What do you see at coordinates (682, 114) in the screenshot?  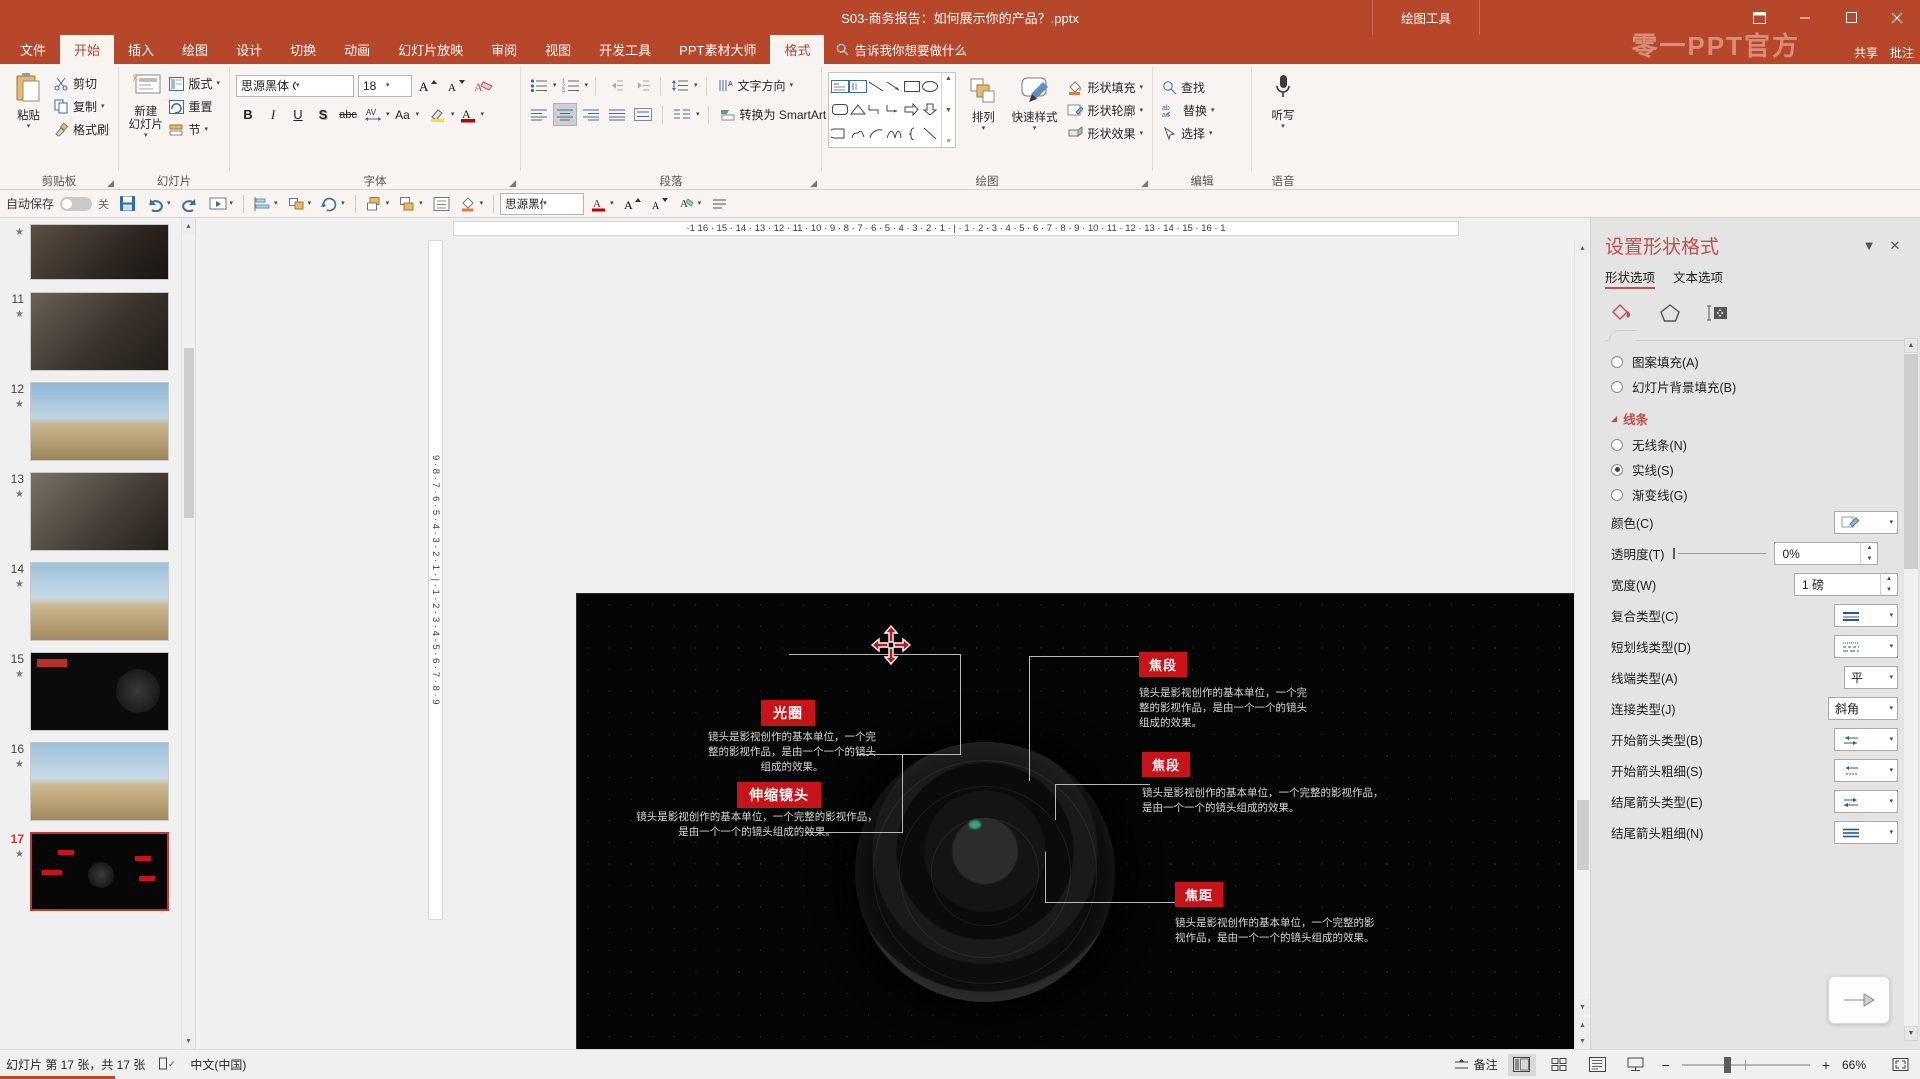 I see `columns-button` at bounding box center [682, 114].